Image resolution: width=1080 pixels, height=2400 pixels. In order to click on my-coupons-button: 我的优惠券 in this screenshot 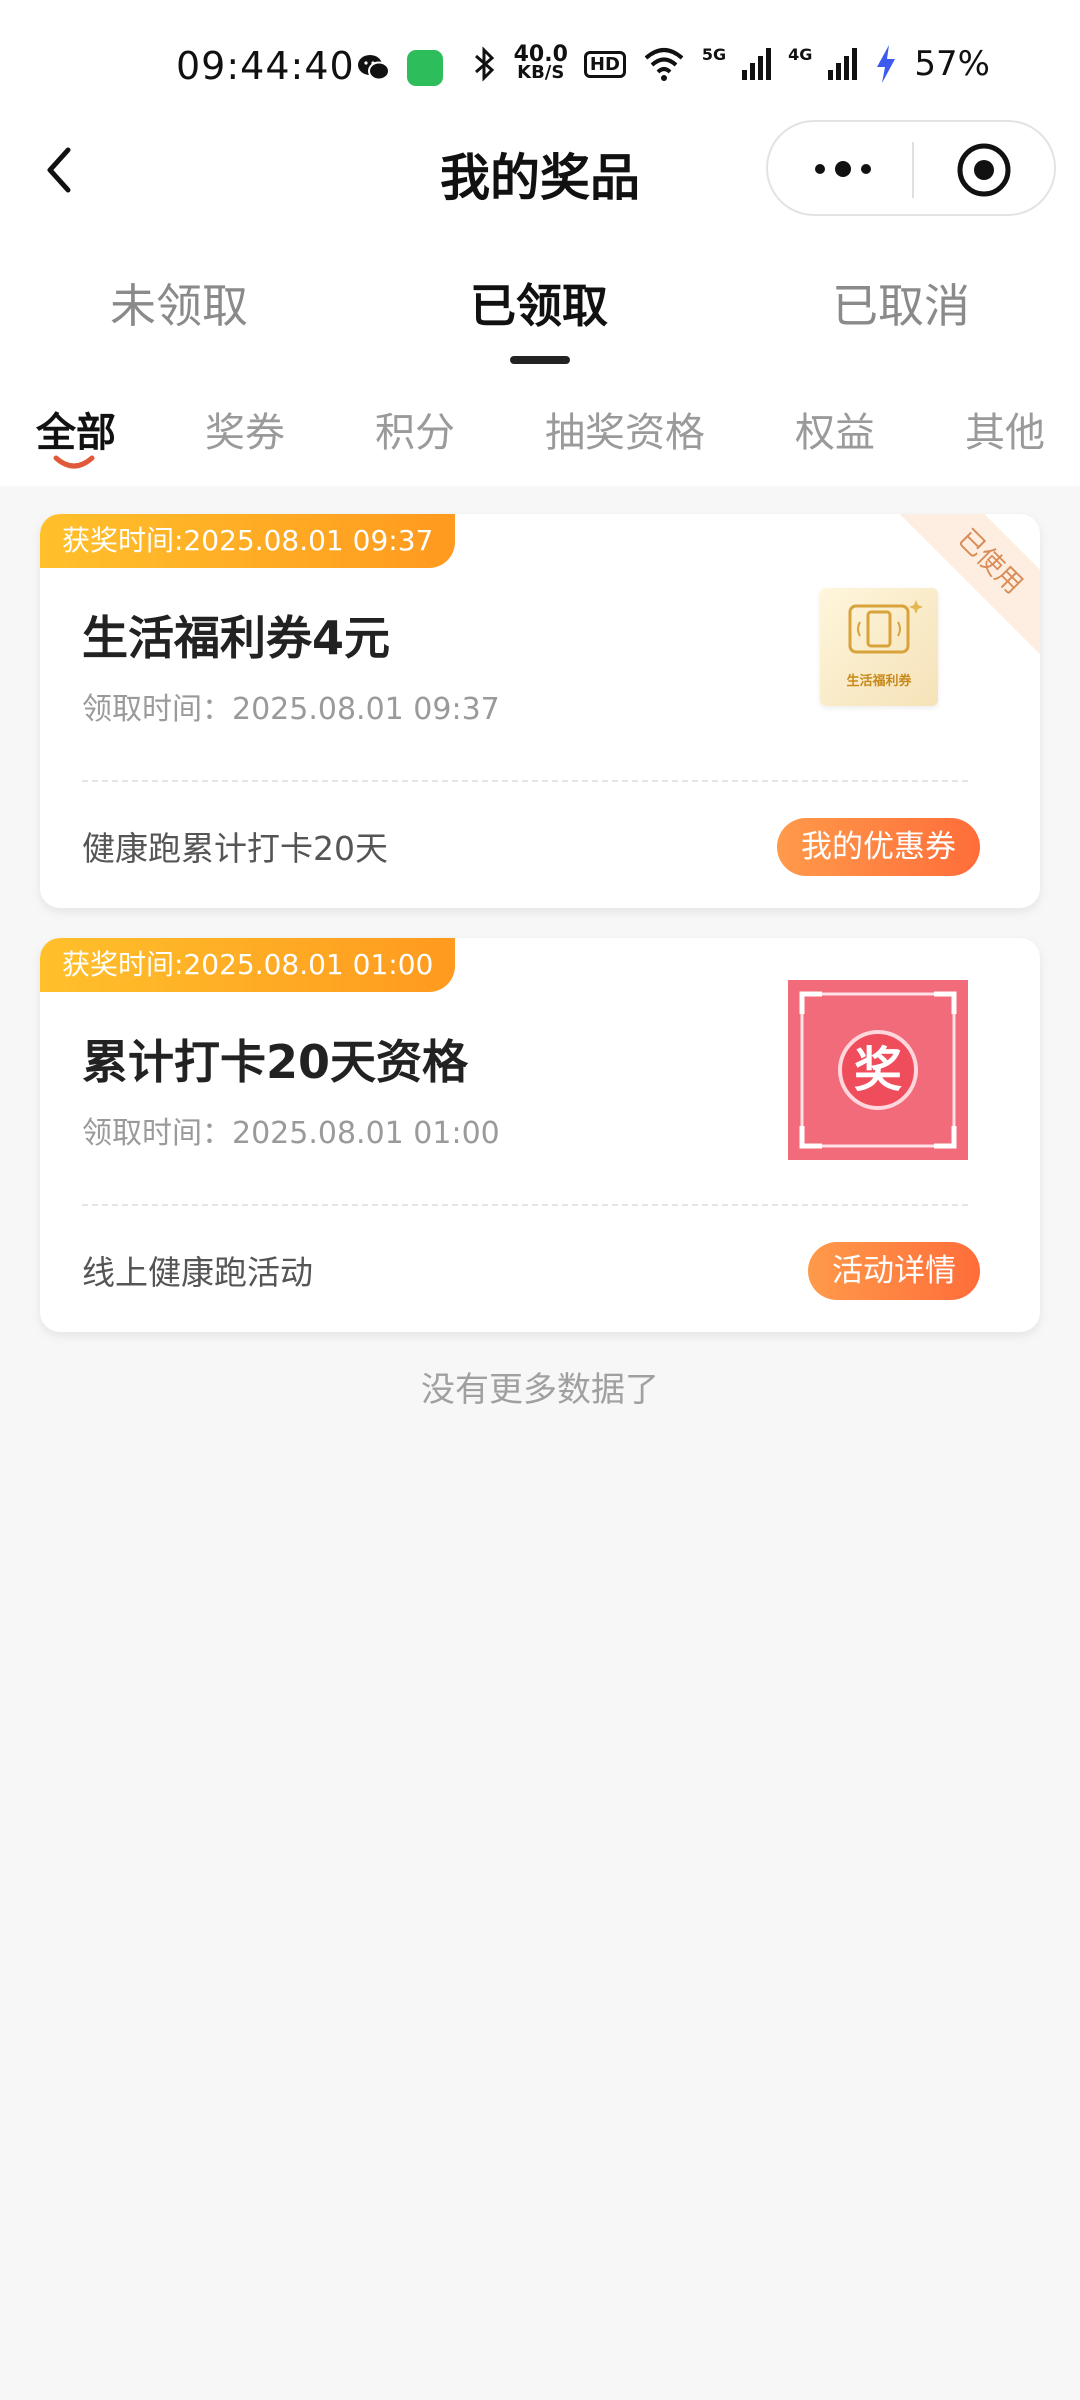, I will do `click(878, 847)`.